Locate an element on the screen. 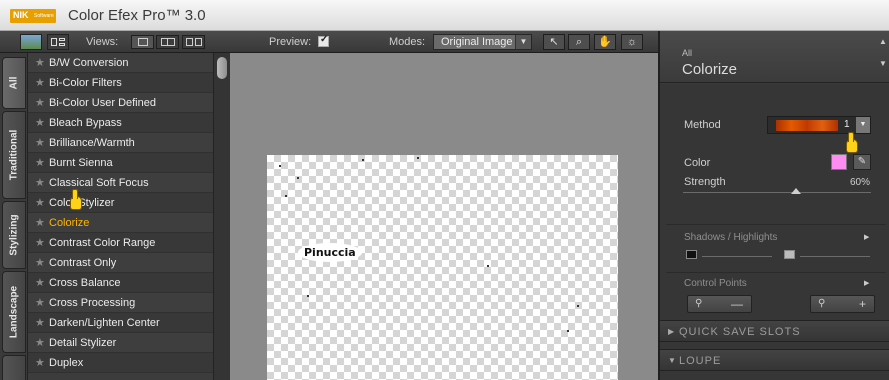 The width and height of the screenshot is (889, 380). tab-traditional: Traditional is located at coordinates (14, 155).